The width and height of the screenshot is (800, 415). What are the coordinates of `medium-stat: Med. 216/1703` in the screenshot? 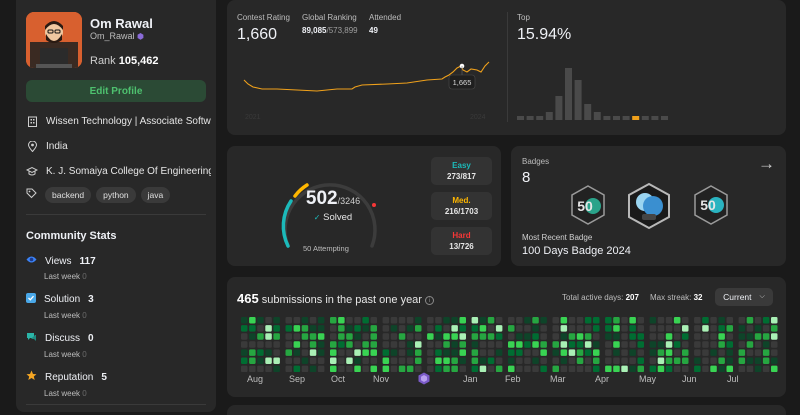 It's located at (461, 206).